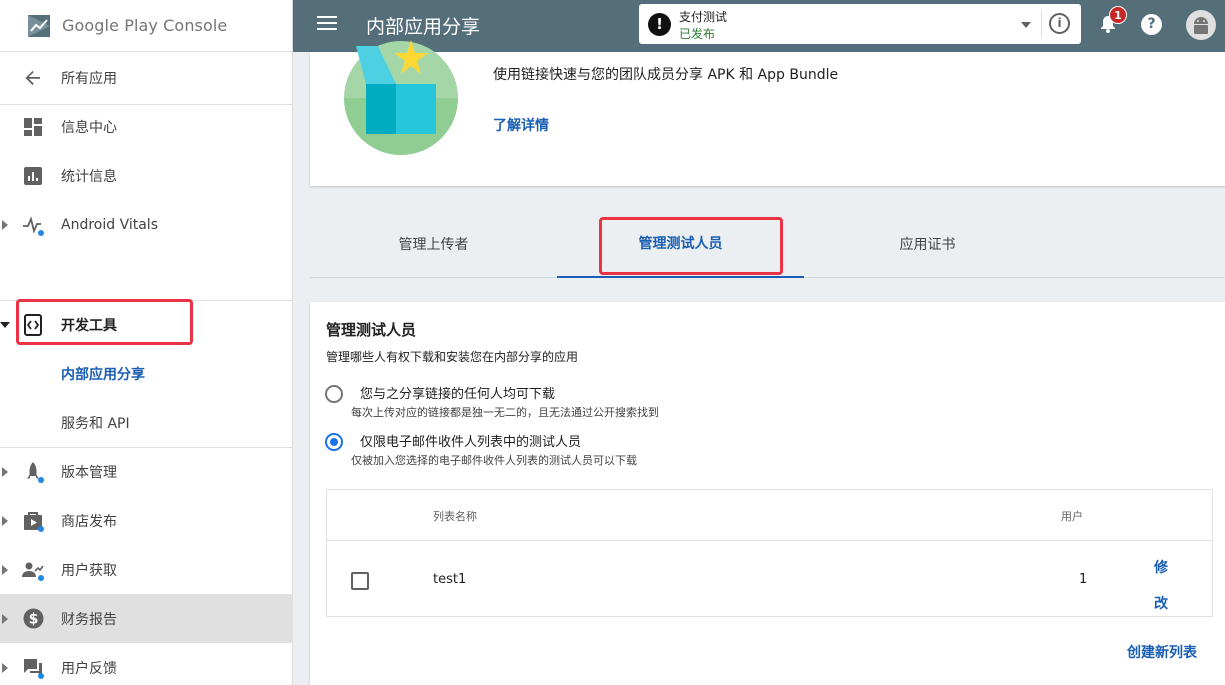 The width and height of the screenshot is (1225, 685). What do you see at coordinates (666, 75) in the screenshot?
I see `intro-description: 使用链接快速与您的团队成员分享 APK 和 App Bundle` at bounding box center [666, 75].